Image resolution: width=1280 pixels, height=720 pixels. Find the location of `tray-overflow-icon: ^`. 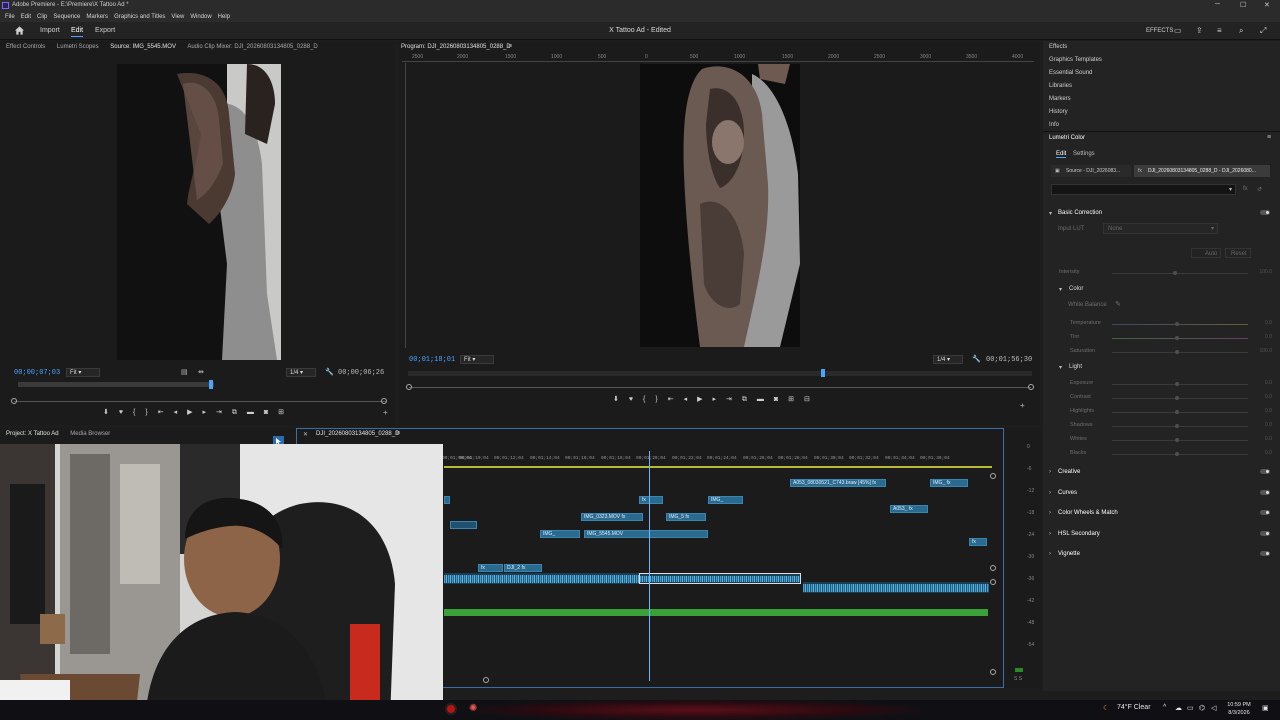

tray-overflow-icon: ^ is located at coordinates (1164, 707).